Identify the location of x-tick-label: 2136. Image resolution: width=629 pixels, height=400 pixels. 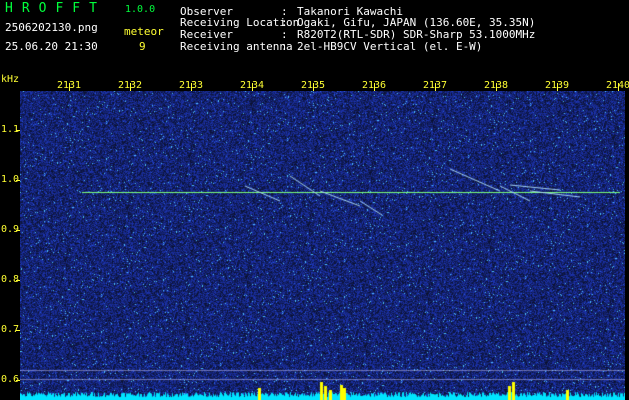
(374, 85).